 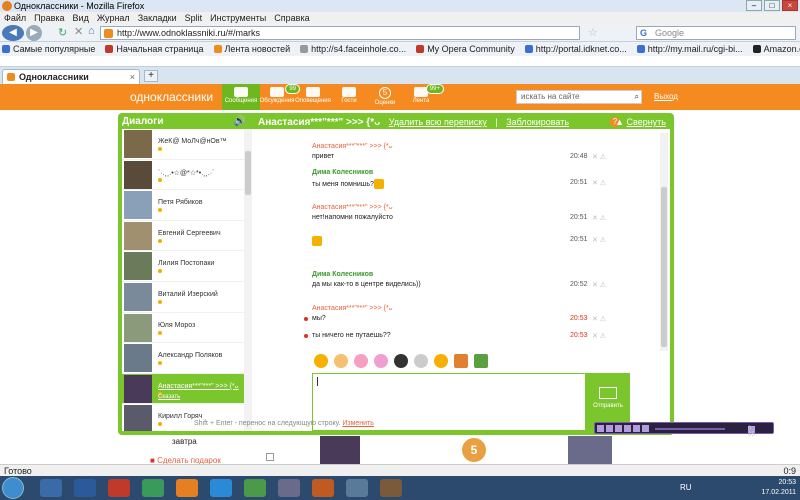 I want to click on ie-icon, so click(x=85, y=488).